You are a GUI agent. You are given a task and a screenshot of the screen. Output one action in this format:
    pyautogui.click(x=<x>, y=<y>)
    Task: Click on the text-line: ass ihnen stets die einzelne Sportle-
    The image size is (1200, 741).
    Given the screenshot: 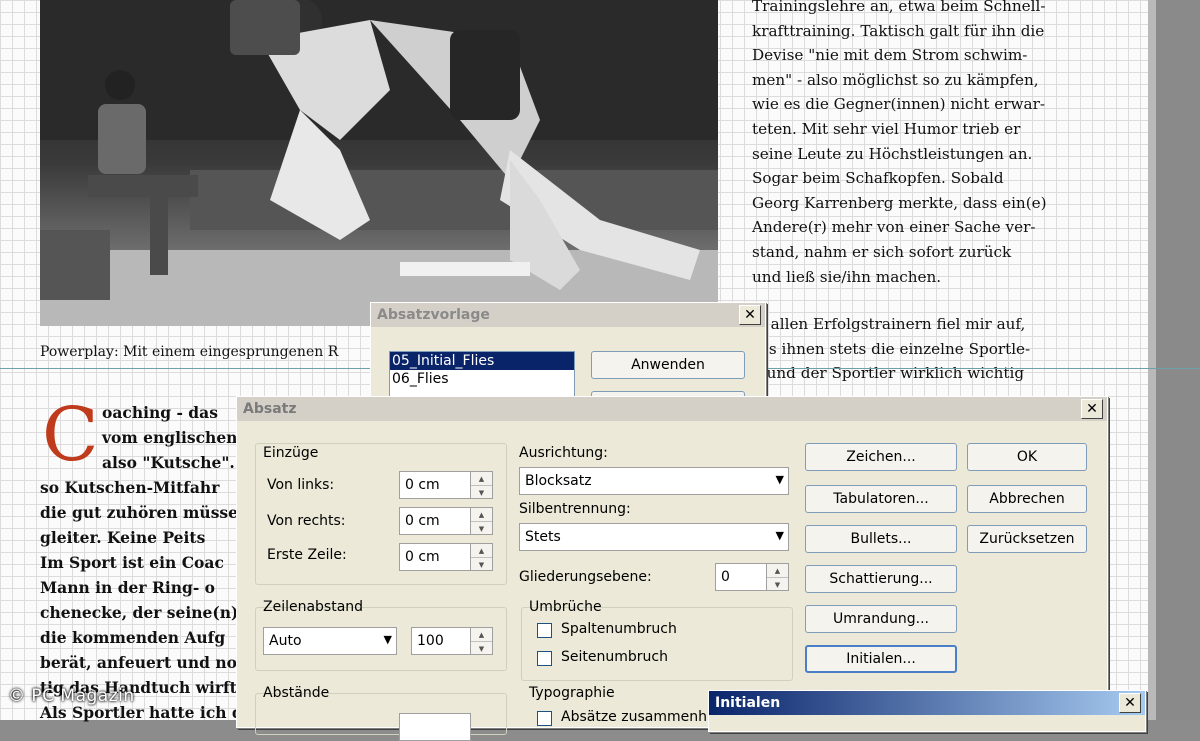 What is the action you would take?
    pyautogui.click(x=891, y=348)
    